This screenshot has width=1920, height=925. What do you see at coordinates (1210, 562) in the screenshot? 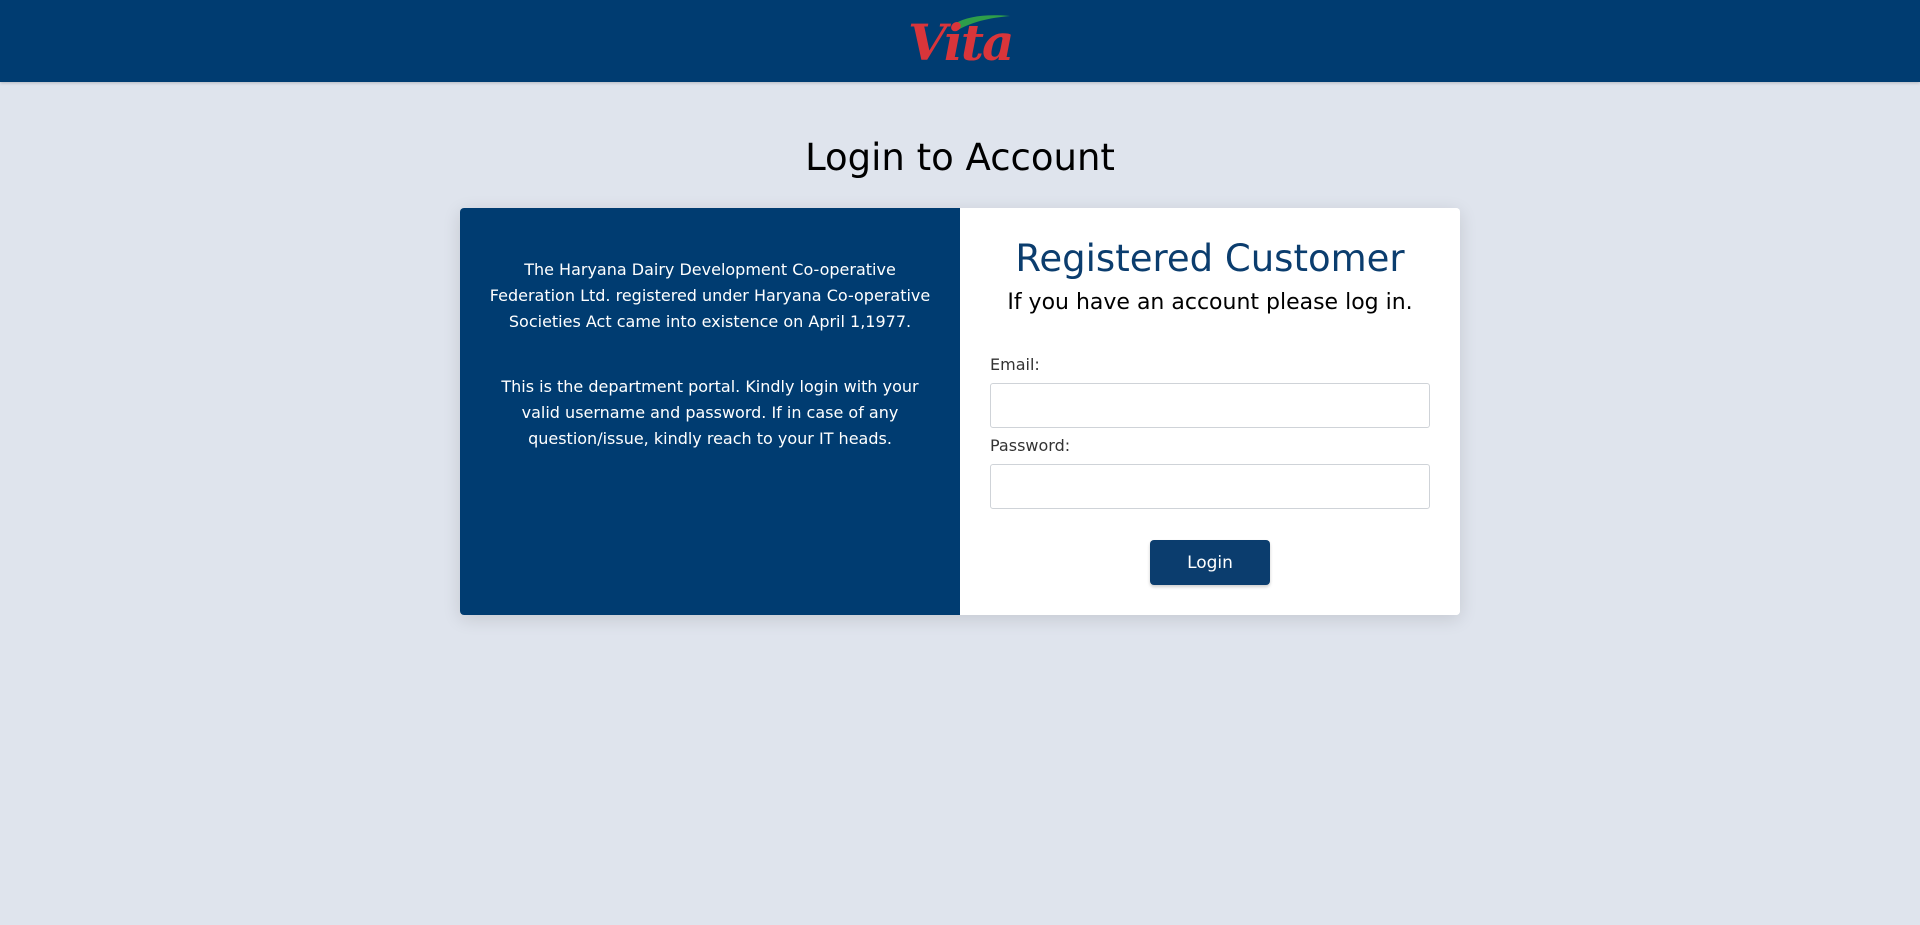
I see `login-button: Login` at bounding box center [1210, 562].